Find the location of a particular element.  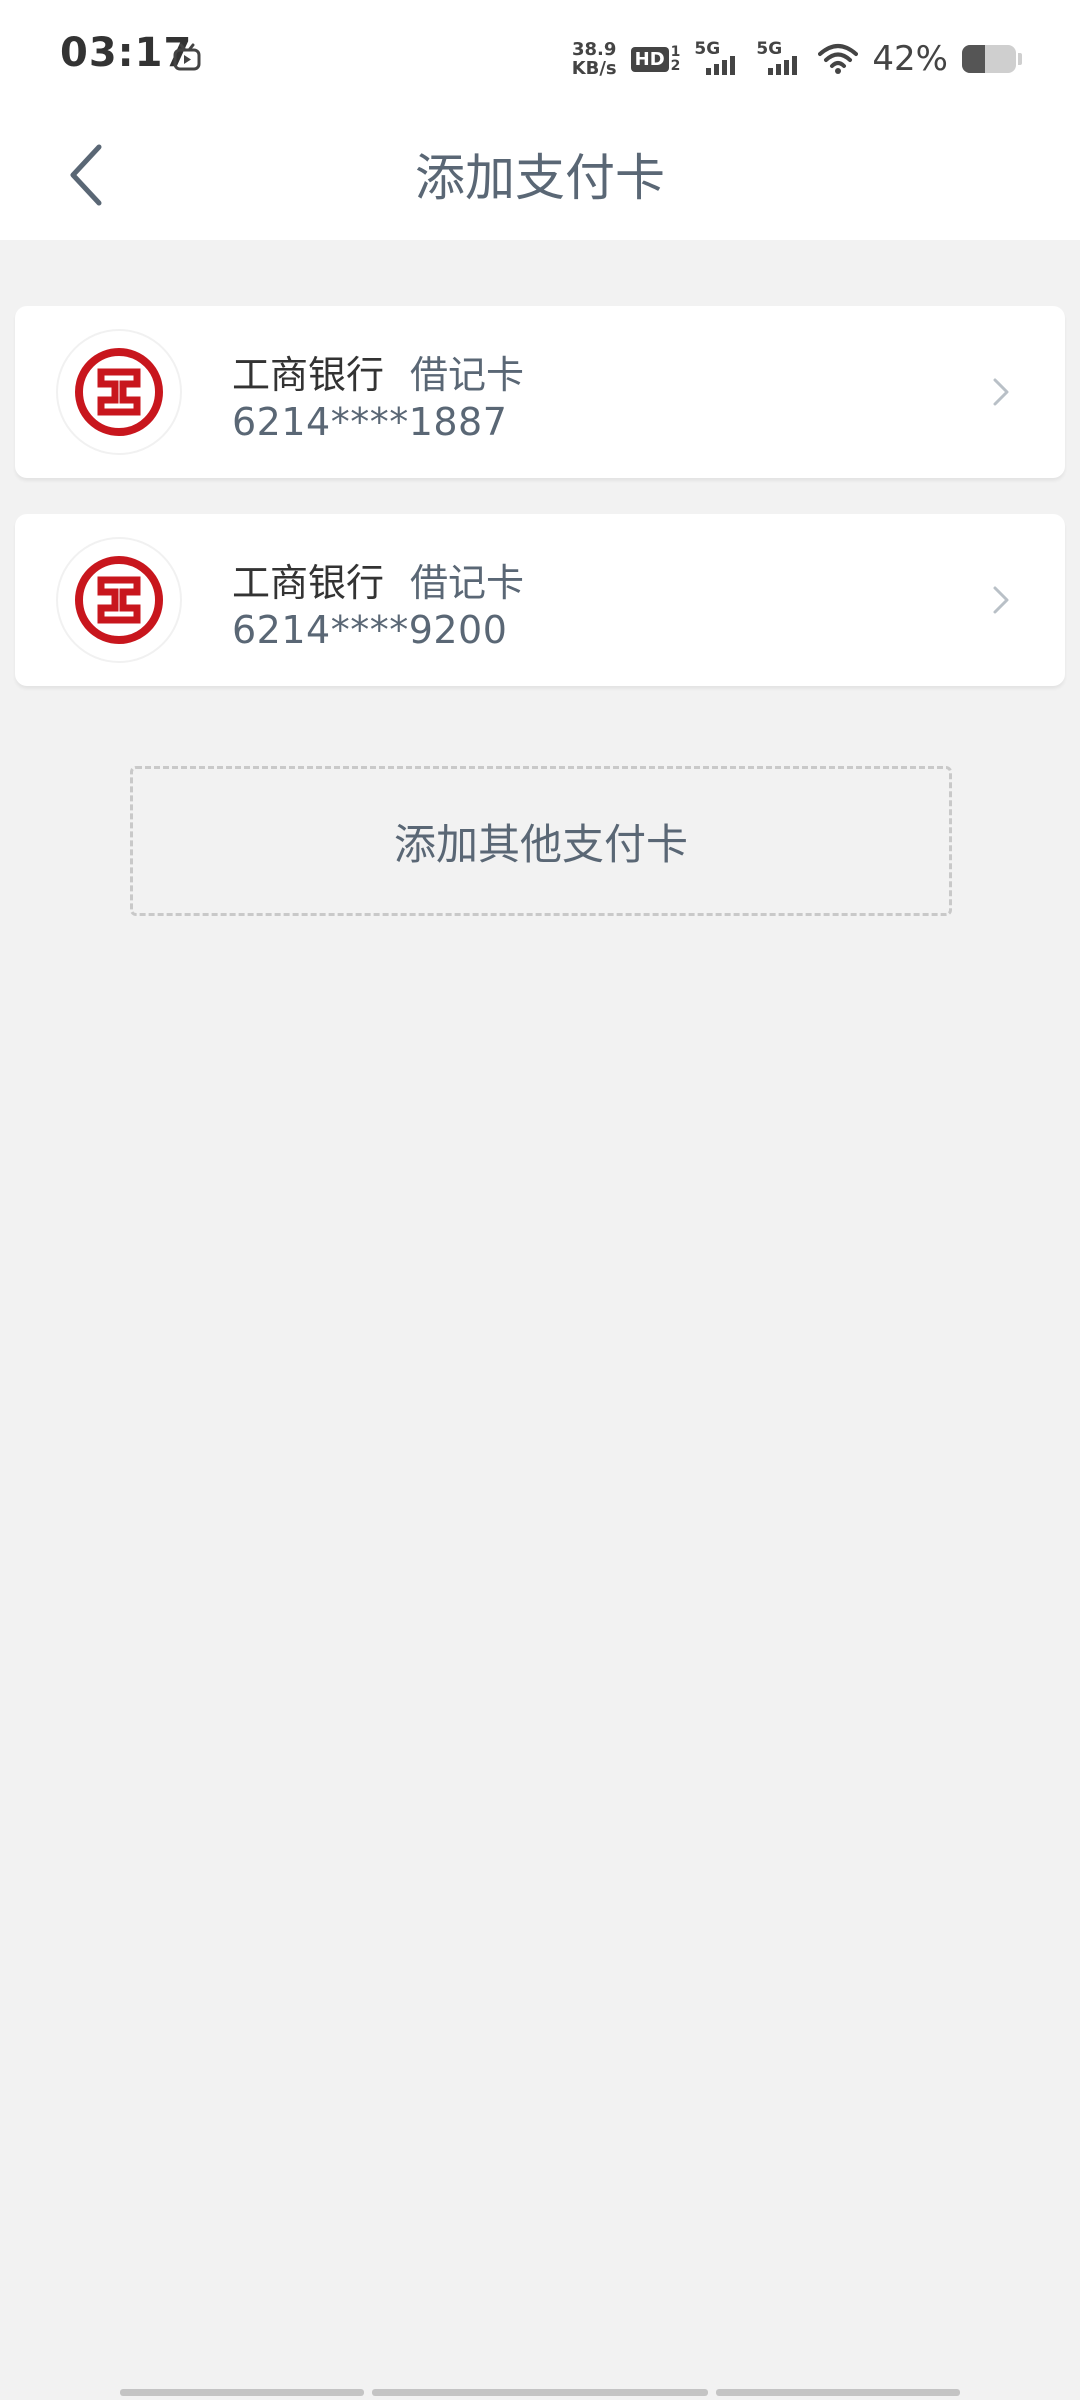

net-speed-value: 38.9 is located at coordinates (594, 49).